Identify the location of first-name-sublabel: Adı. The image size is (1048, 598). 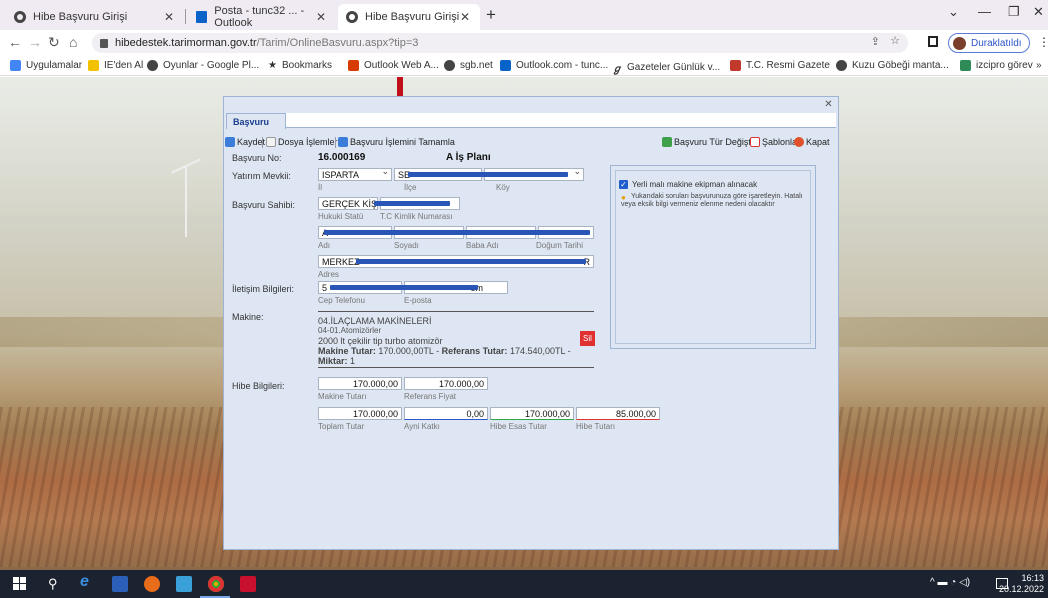
(324, 245).